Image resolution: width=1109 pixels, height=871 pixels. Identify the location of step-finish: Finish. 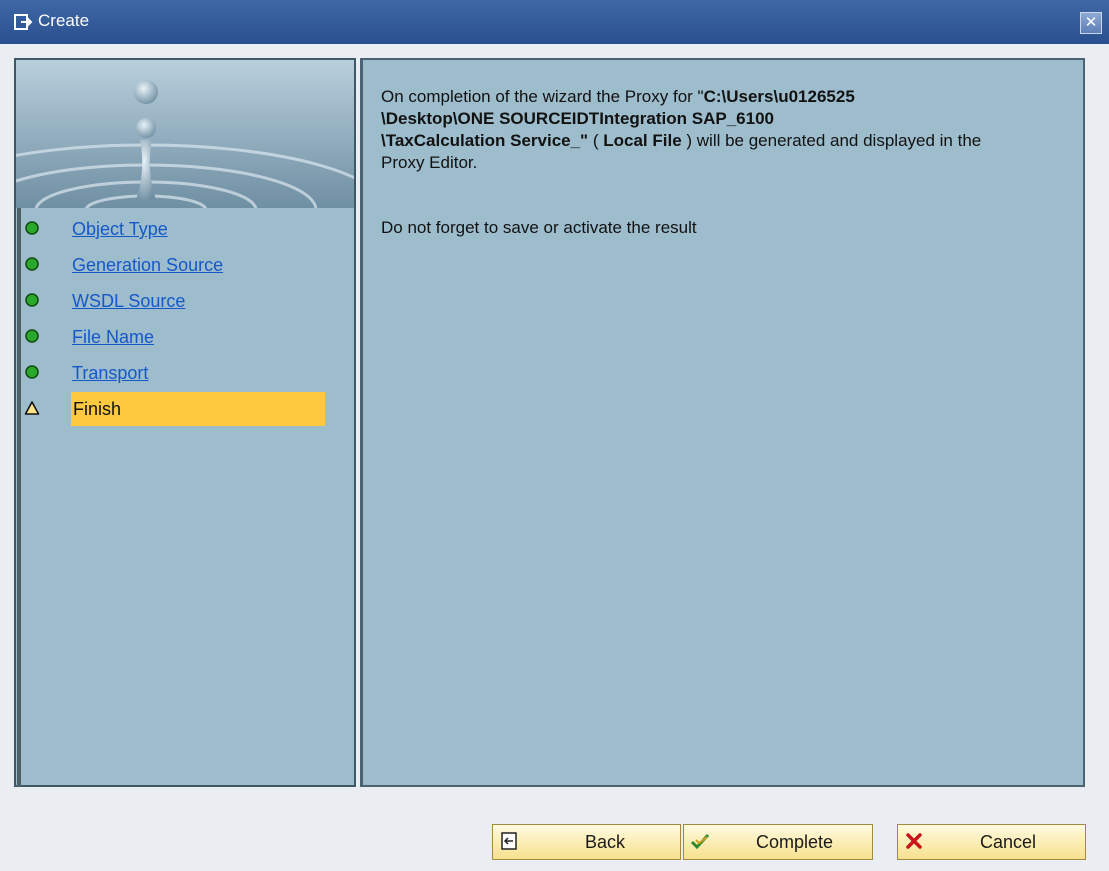
(175, 409).